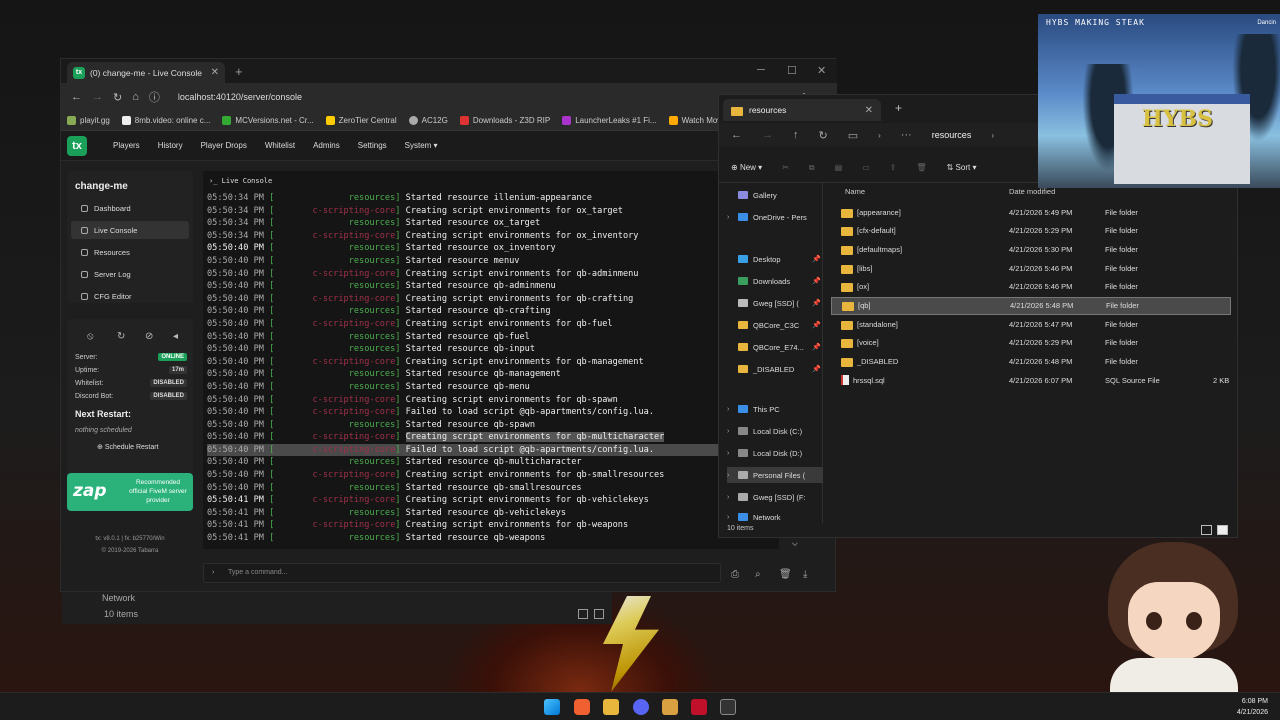  What do you see at coordinates (775, 347) in the screenshot?
I see `nav-pane-item: QBCore_E74... 📌` at bounding box center [775, 347].